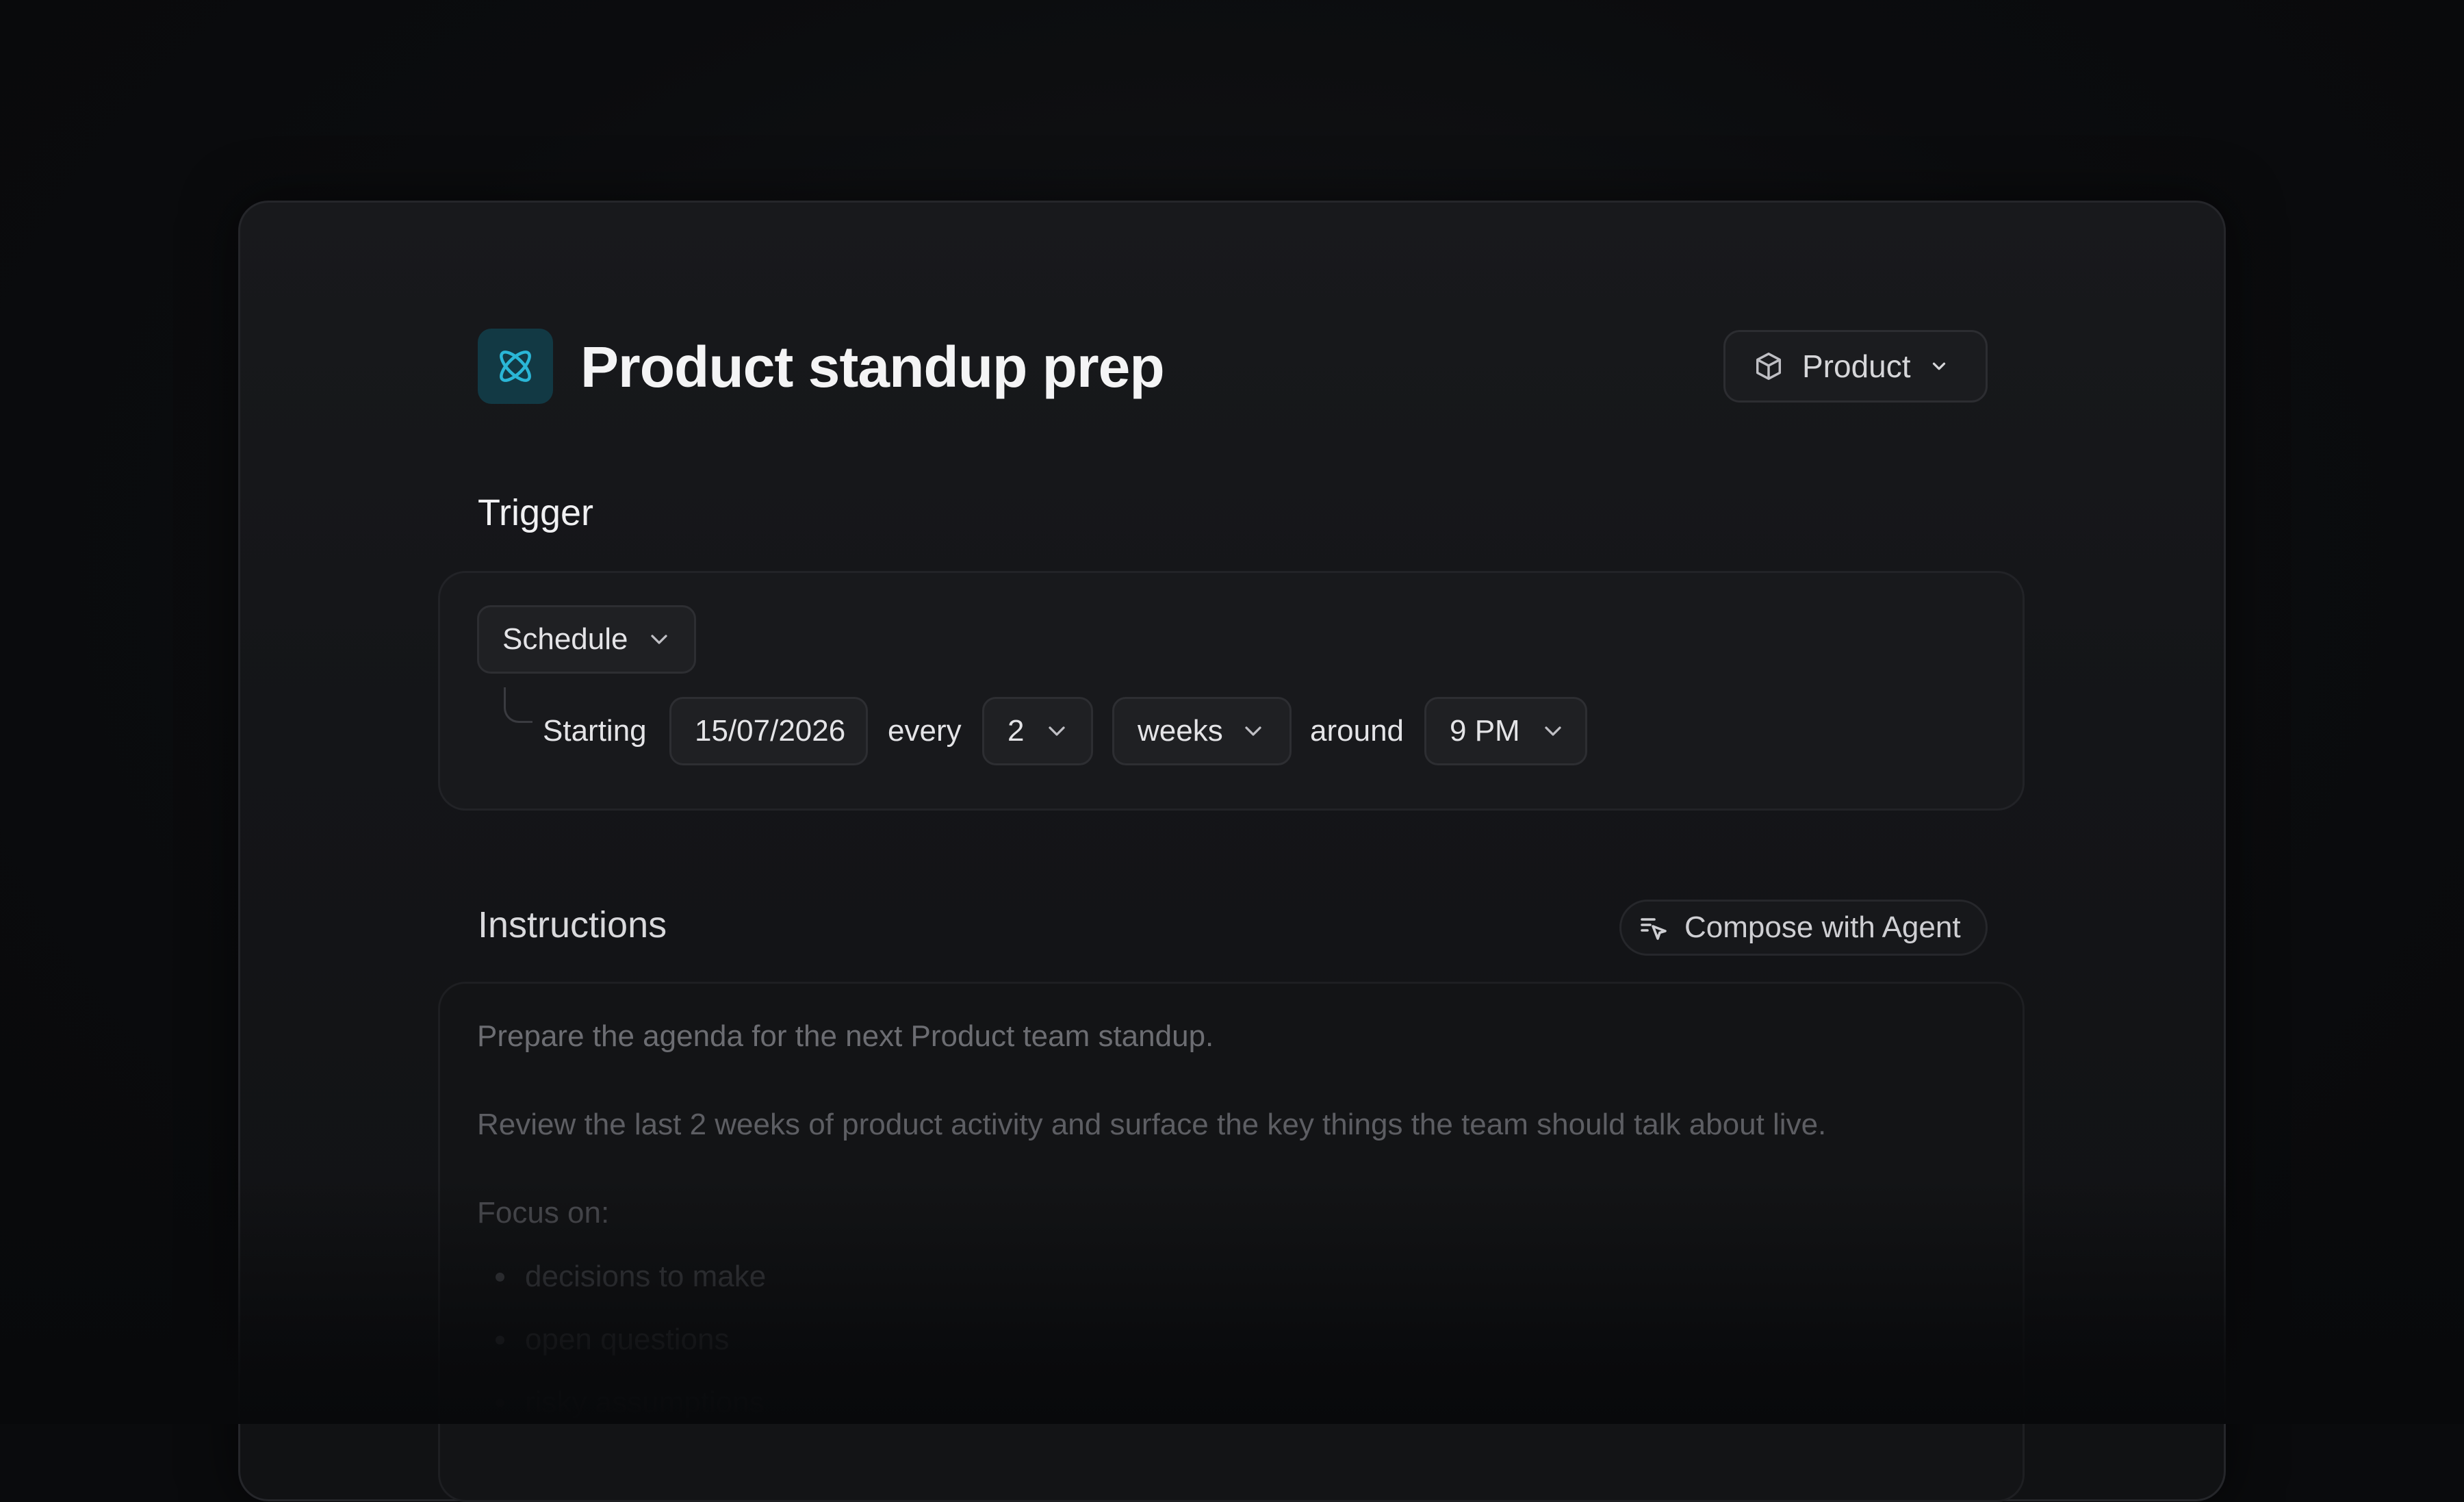 The image size is (2464, 1502). Describe the element at coordinates (595, 731) in the screenshot. I see `starting-label: Starting` at that location.